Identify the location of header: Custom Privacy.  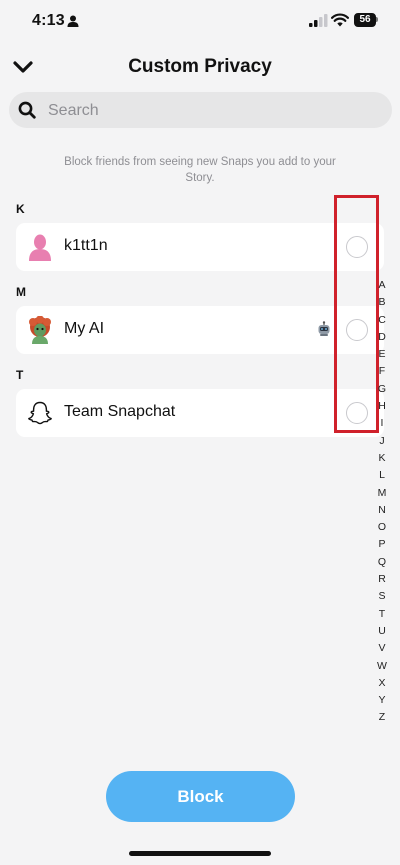
(200, 68).